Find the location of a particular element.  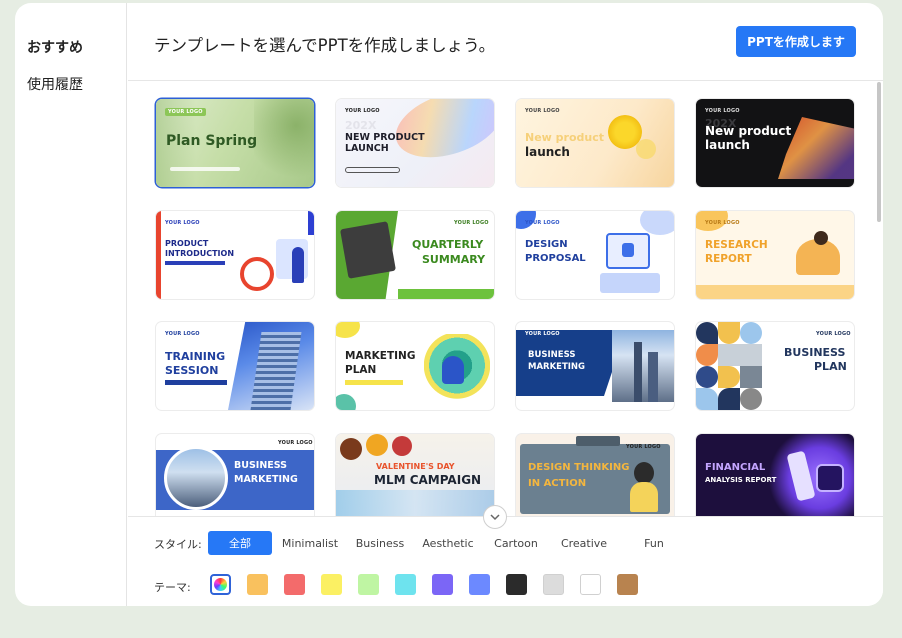

theme-swatch-all is located at coordinates (220, 584).